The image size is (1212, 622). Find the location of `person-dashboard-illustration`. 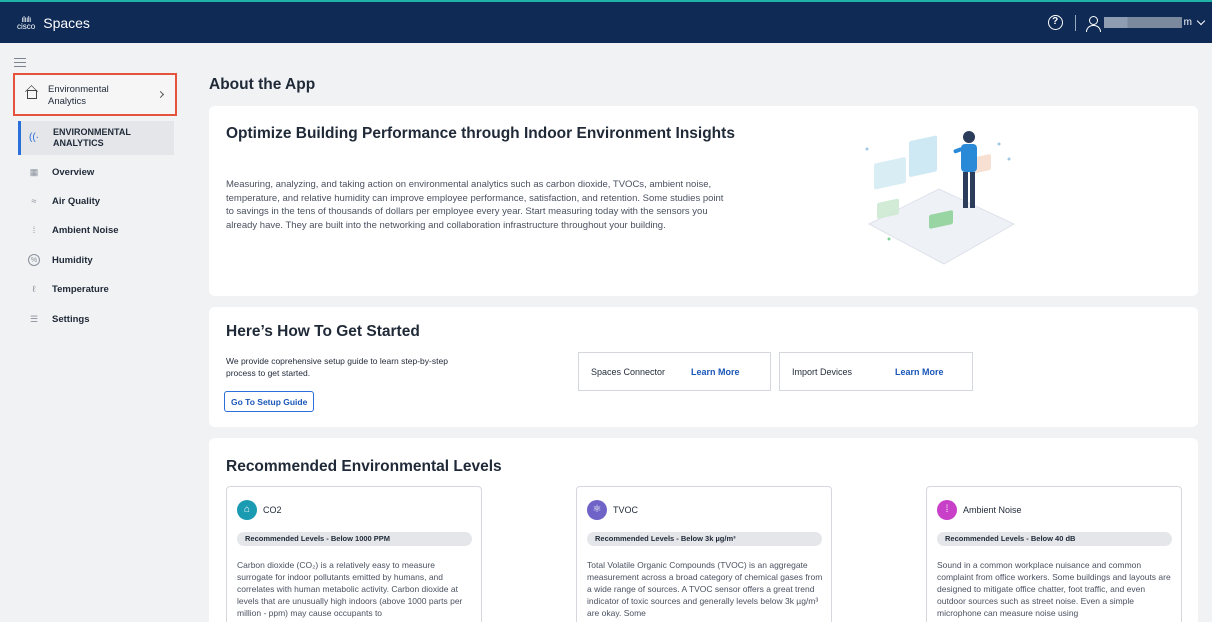

person-dashboard-illustration is located at coordinates (940, 198).